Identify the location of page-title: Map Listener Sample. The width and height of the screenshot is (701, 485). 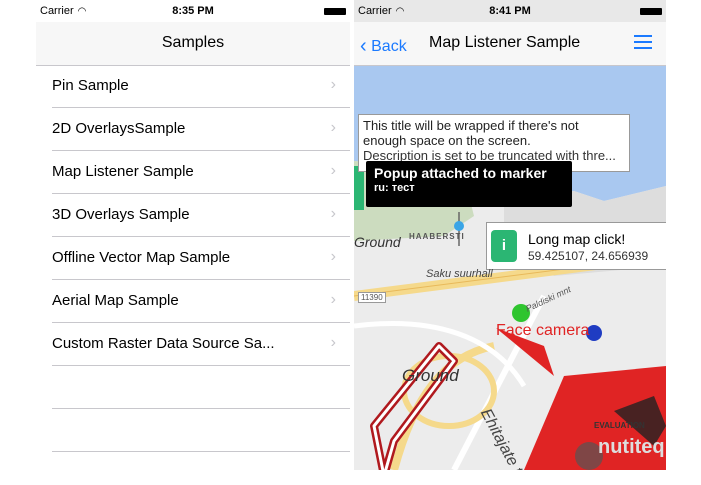
(505, 42).